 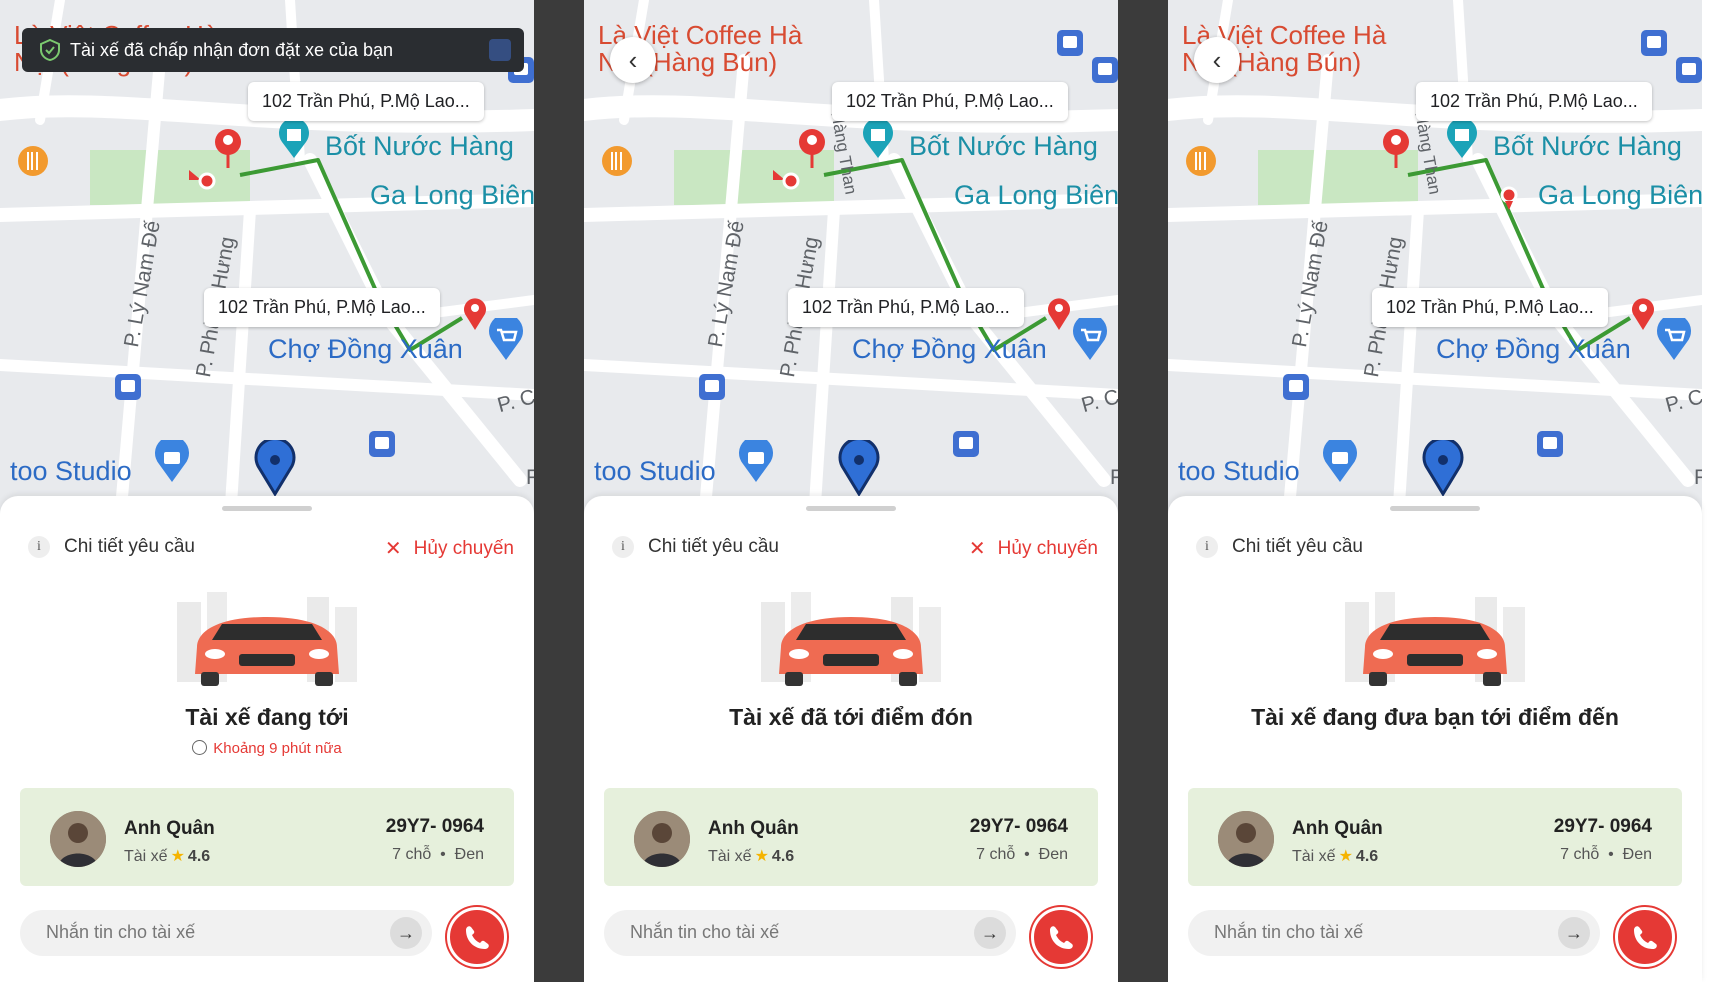 I want to click on phone-icon, so click(x=1061, y=937).